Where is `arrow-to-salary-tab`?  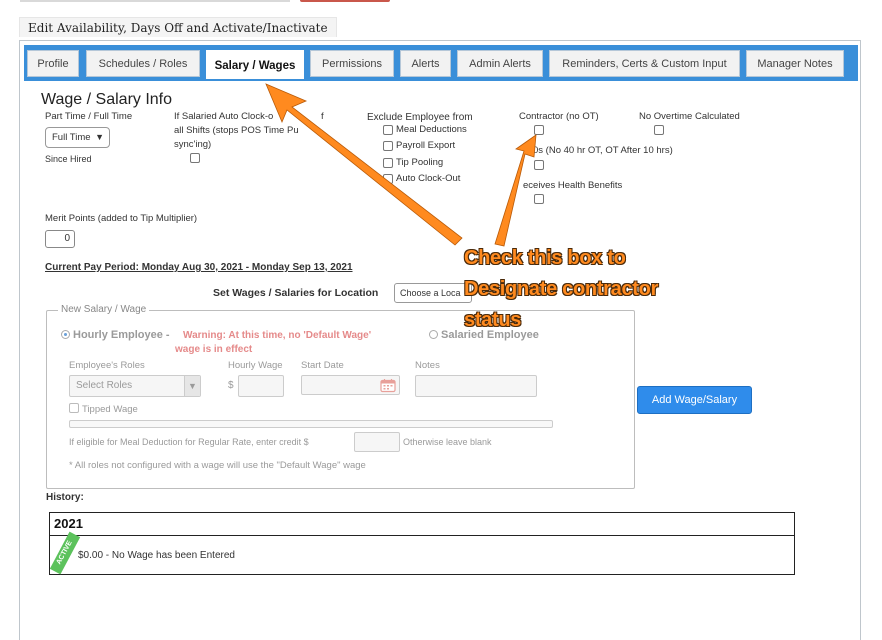 arrow-to-salary-tab is located at coordinates (364, 164).